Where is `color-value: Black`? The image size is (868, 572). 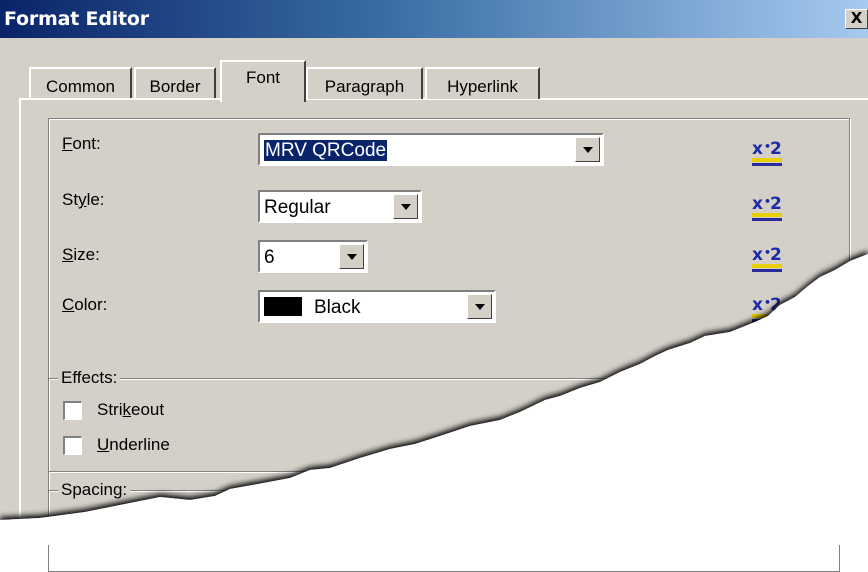
color-value: Black is located at coordinates (337, 307).